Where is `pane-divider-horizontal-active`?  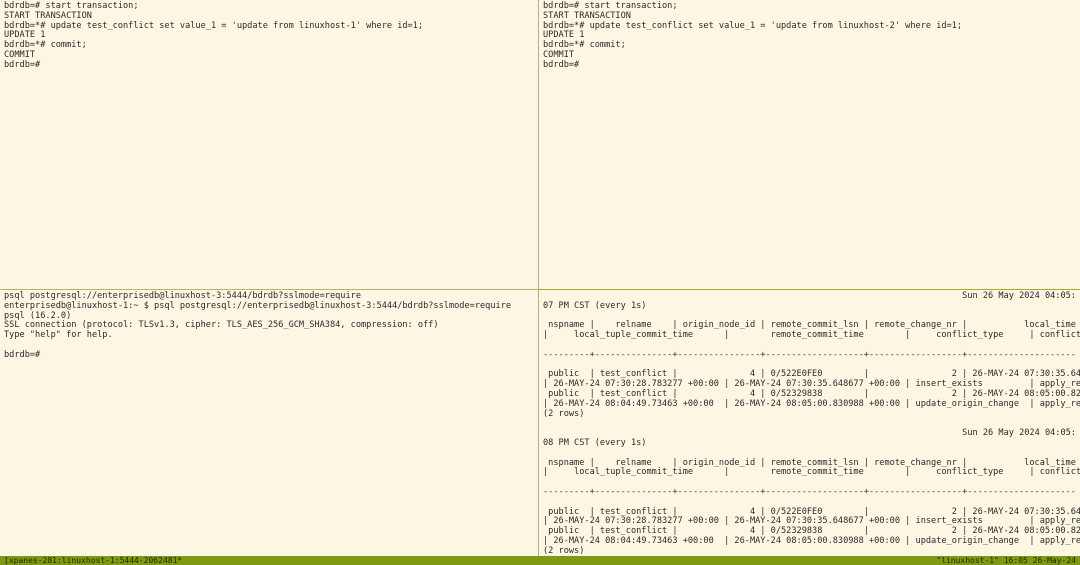 pane-divider-horizontal-active is located at coordinates (809, 289).